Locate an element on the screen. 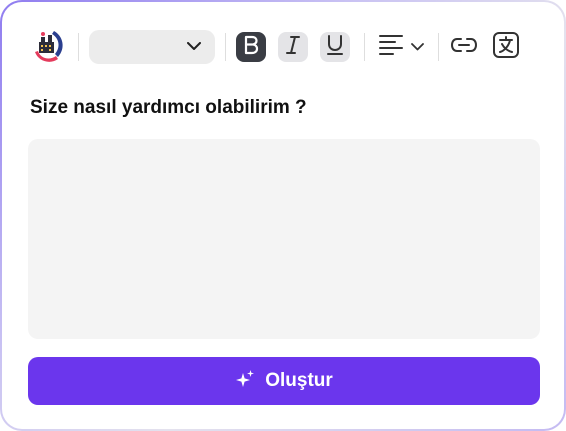 Image resolution: width=566 pixels, height=431 pixels. italic-icon is located at coordinates (293, 47).